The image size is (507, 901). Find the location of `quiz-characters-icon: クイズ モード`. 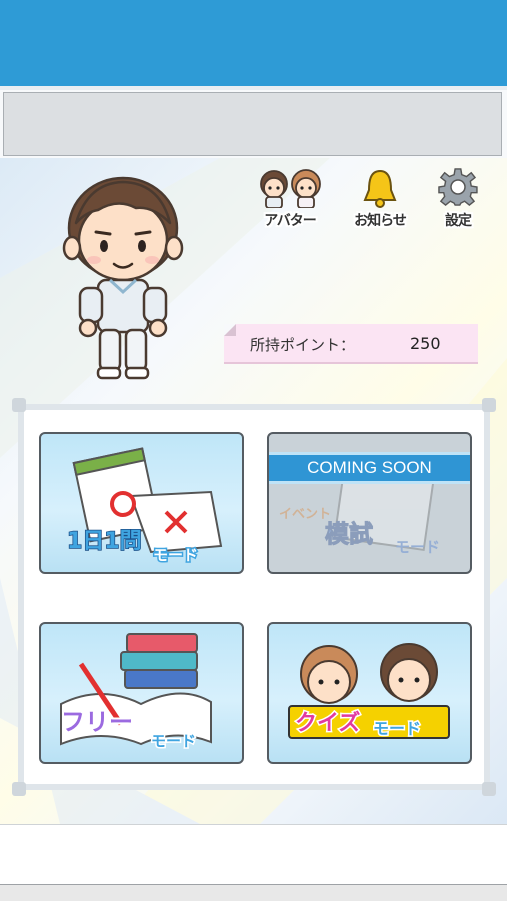

quiz-characters-icon: クイズ モード is located at coordinates (369, 691).